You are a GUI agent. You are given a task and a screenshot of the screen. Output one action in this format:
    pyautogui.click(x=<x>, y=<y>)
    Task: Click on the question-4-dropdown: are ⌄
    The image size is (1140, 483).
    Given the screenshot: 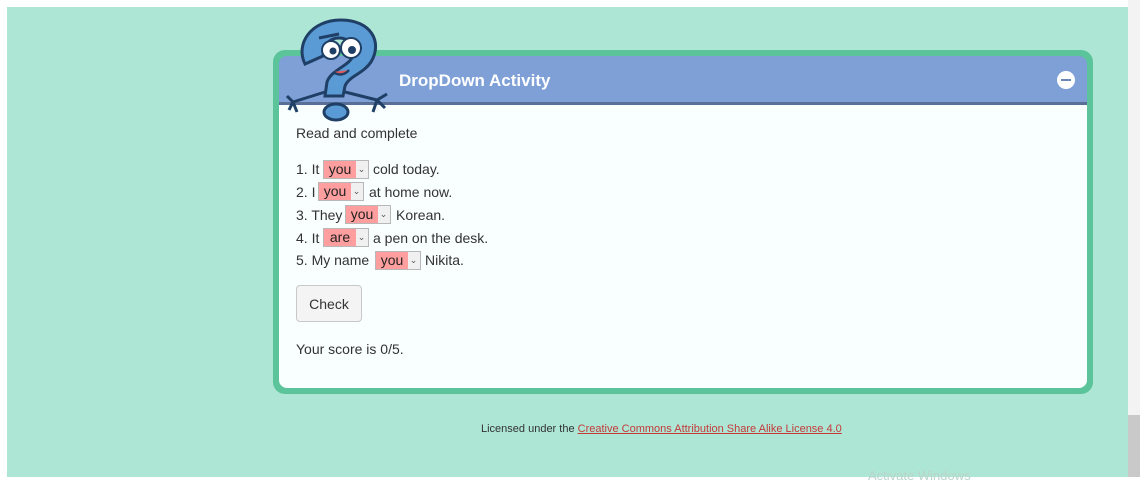 What is the action you would take?
    pyautogui.click(x=346, y=237)
    